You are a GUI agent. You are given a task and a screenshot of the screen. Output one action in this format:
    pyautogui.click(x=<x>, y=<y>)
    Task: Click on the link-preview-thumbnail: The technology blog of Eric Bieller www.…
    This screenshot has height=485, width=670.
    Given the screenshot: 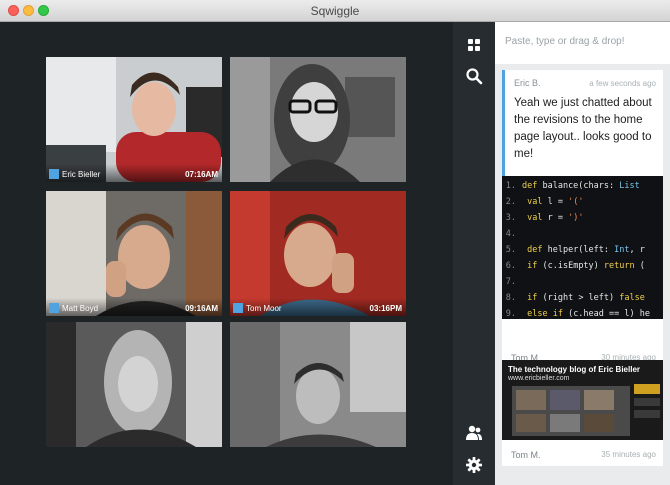 What is the action you would take?
    pyautogui.click(x=582, y=400)
    